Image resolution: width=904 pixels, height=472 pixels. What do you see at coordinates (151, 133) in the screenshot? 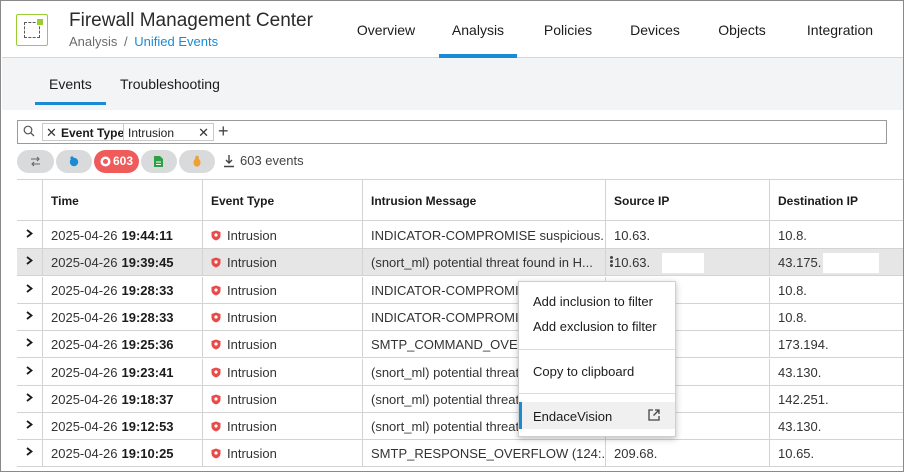
I see `chip-value: Intrusion` at bounding box center [151, 133].